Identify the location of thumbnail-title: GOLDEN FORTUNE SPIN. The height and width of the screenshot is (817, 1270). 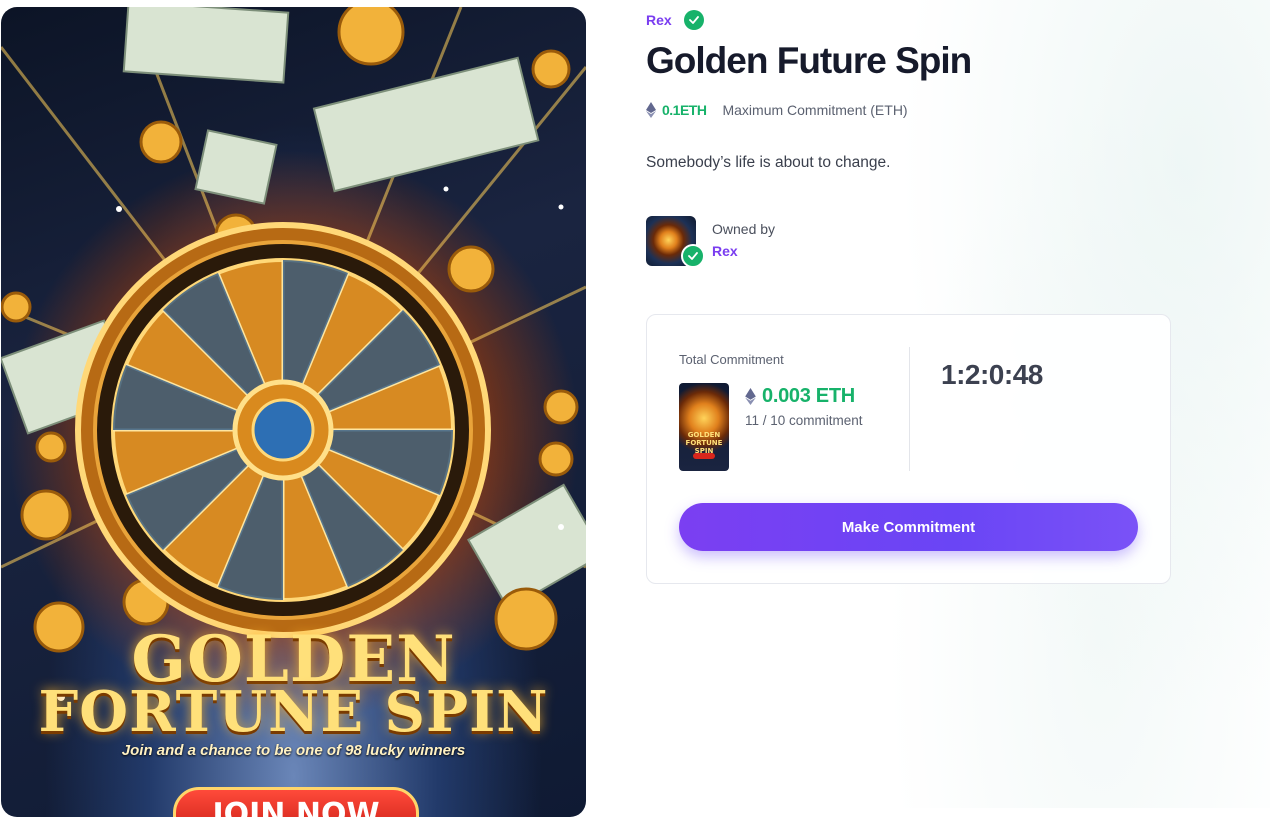
(704, 443).